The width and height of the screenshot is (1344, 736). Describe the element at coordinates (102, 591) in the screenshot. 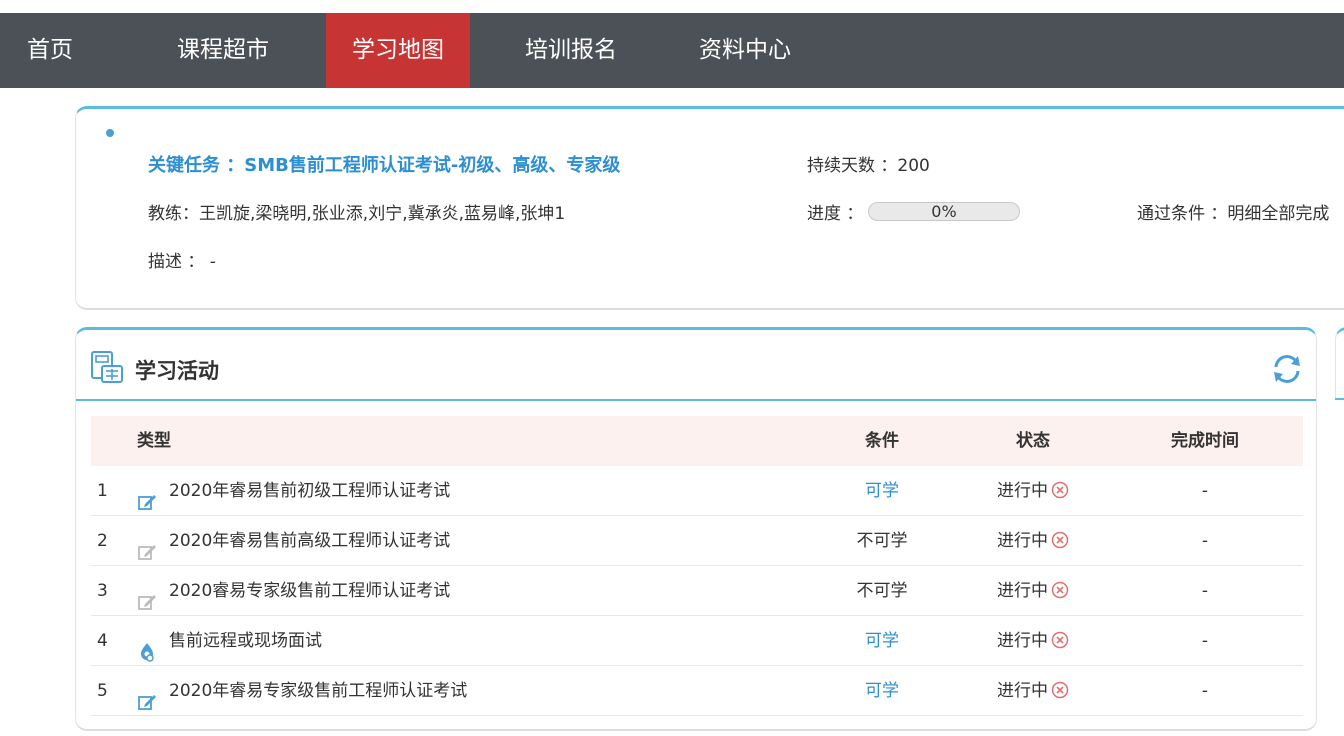

I see `row-number: 3` at that location.